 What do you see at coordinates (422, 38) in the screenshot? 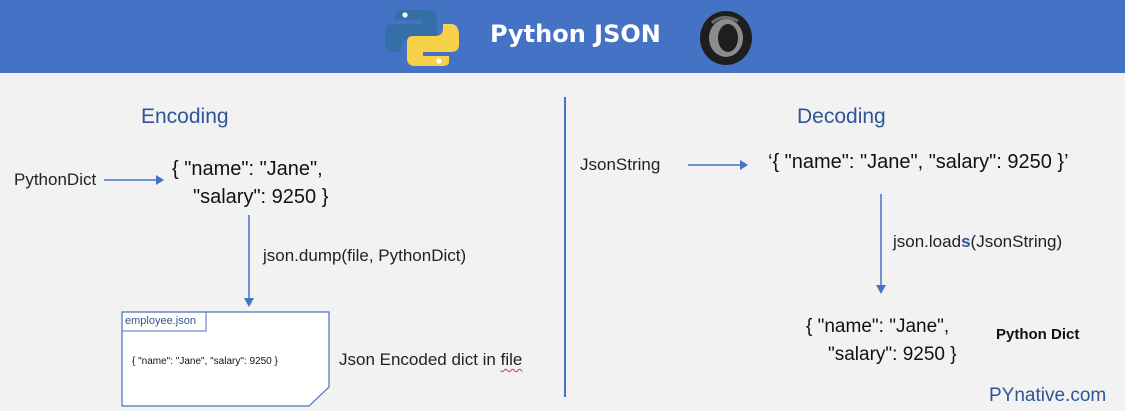
I see `python-logo-icon` at bounding box center [422, 38].